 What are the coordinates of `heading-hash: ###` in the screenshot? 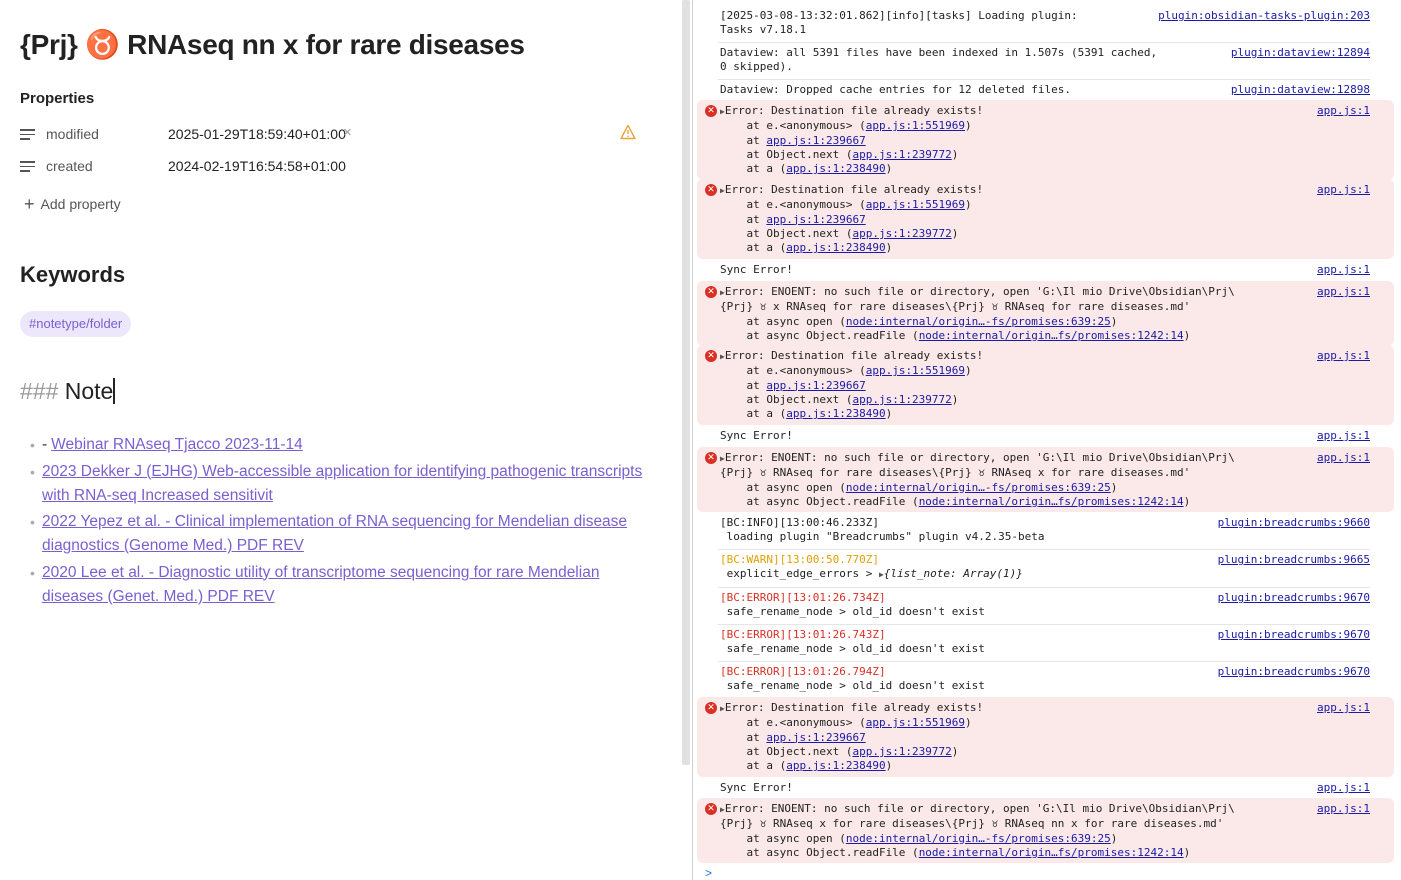 It's located at (39, 391).